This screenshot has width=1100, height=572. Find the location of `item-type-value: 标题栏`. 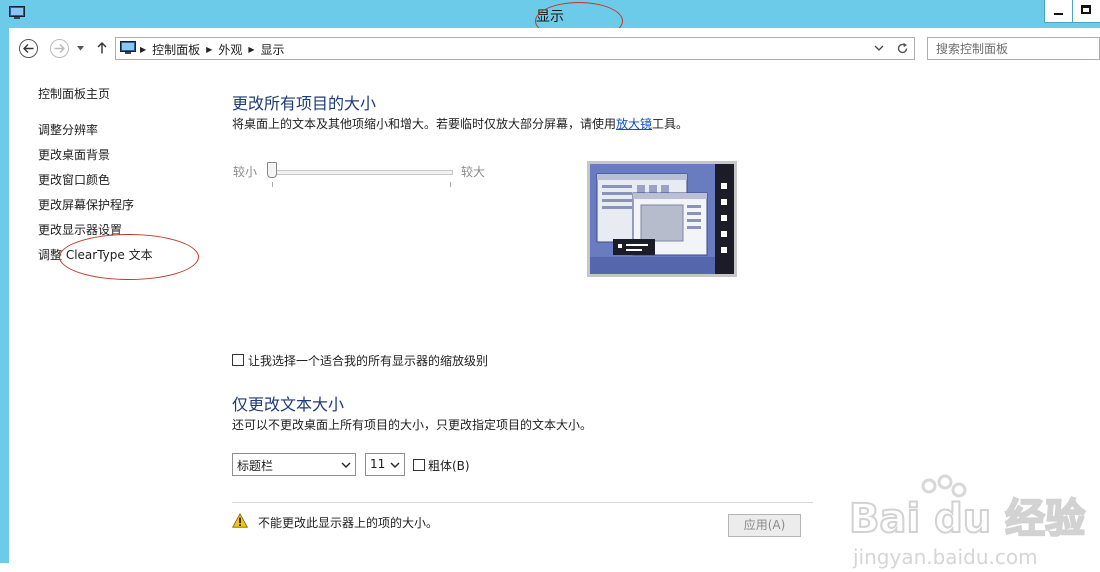

item-type-value: 标题栏 is located at coordinates (255, 466).